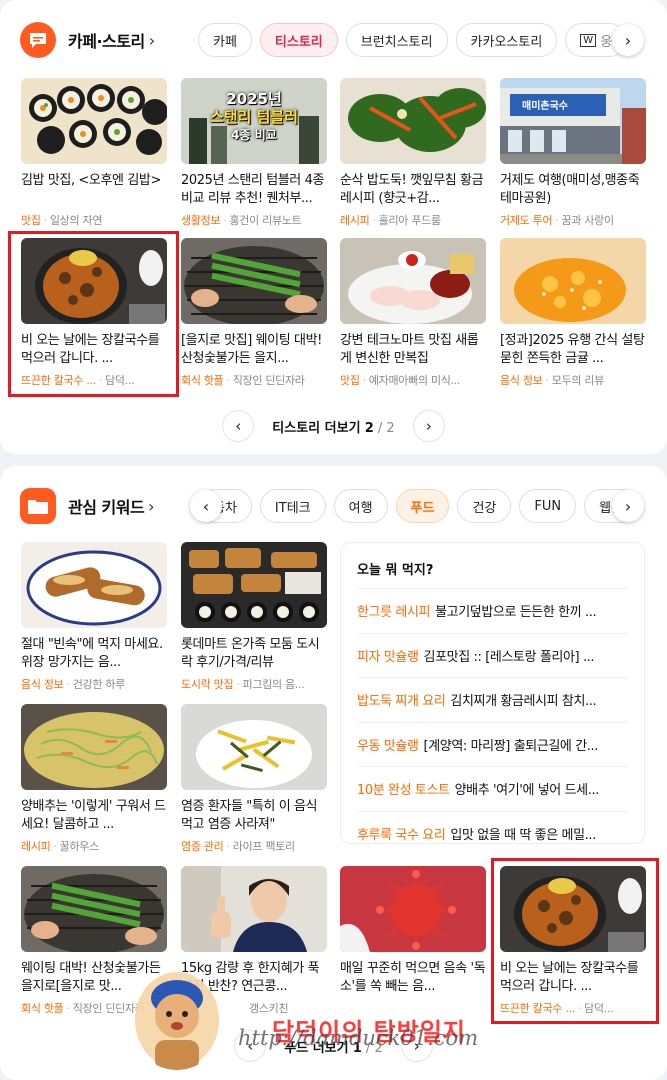 The width and height of the screenshot is (667, 1080). What do you see at coordinates (298, 40) in the screenshot?
I see `tab-tistory: 티스토리` at bounding box center [298, 40].